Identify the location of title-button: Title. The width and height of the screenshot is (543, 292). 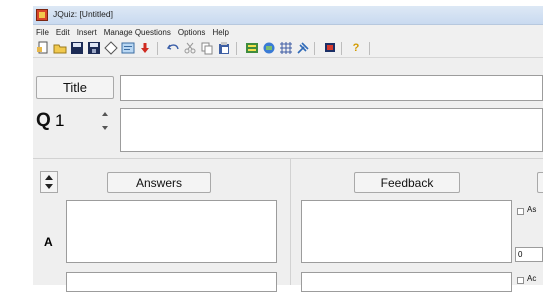
(75, 87).